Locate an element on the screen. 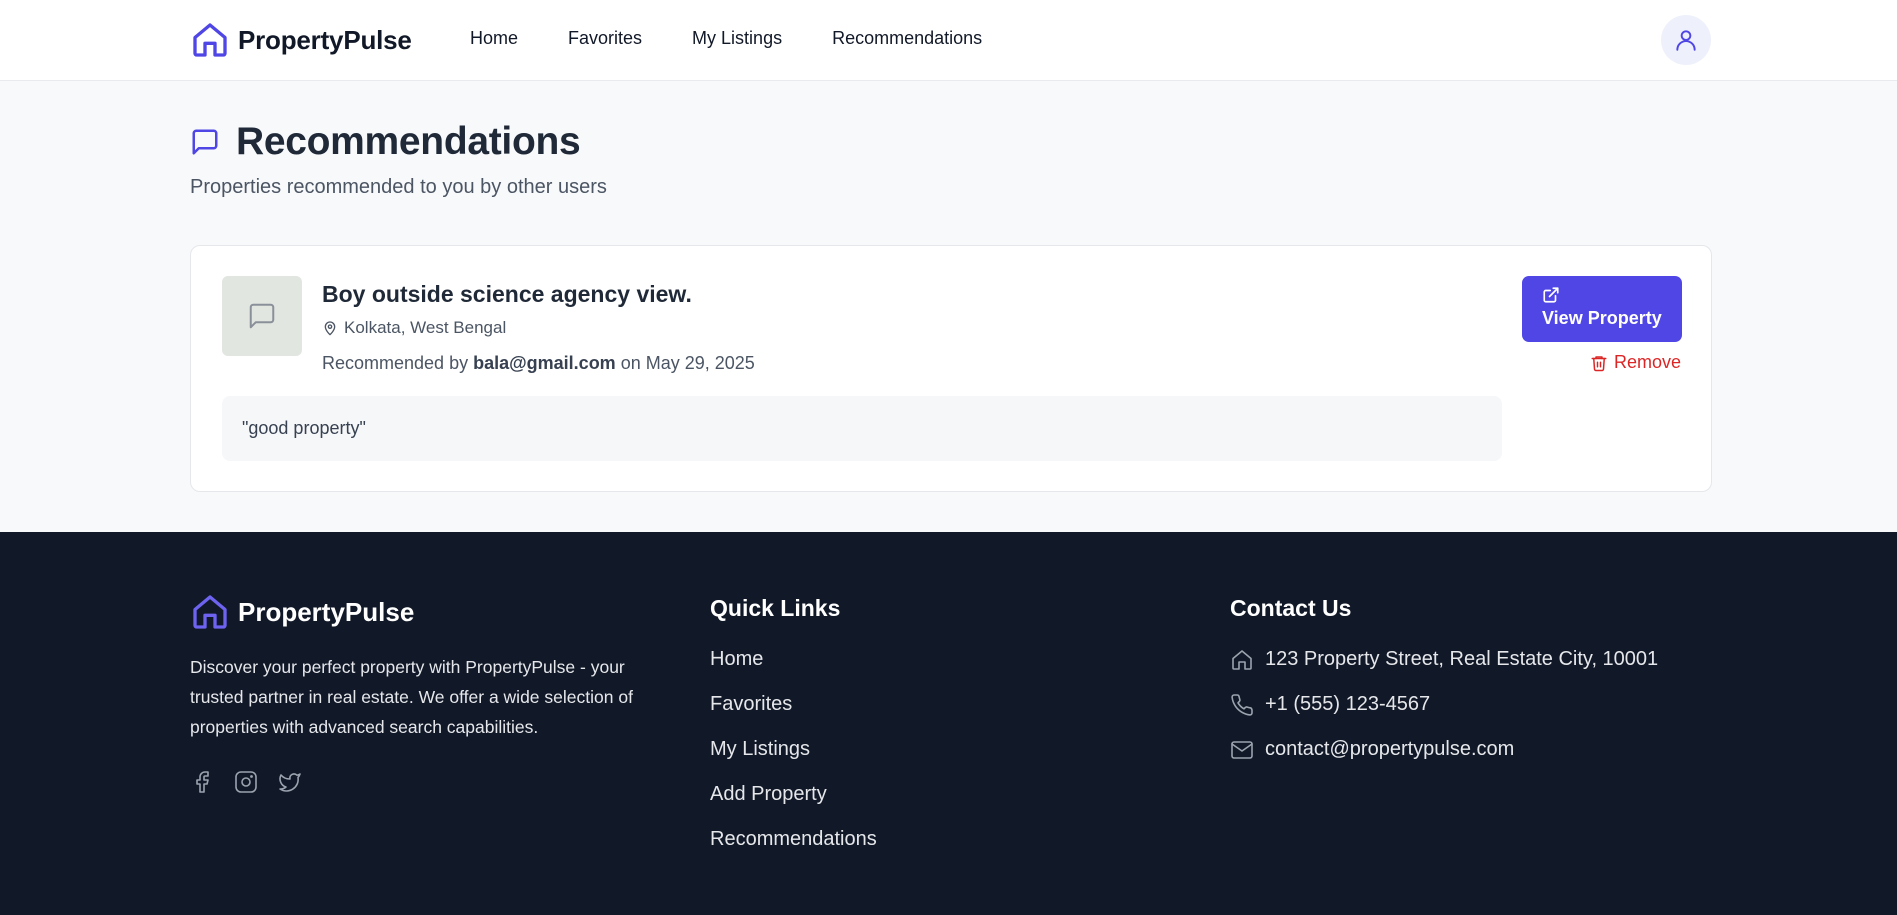 Image resolution: width=1897 pixels, height=915 pixels. footer-brand: PropertyPulse is located at coordinates (302, 612).